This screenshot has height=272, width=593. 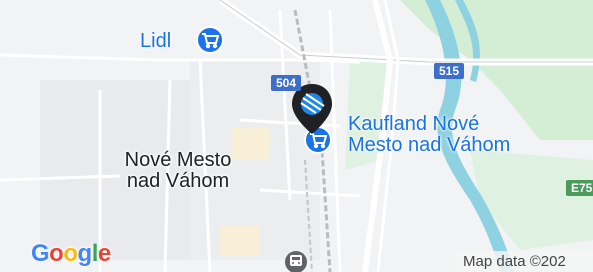 What do you see at coordinates (429, 135) in the screenshot?
I see `poi-label-kaufland: Kaufland Nové Mesto nad Váhom` at bounding box center [429, 135].